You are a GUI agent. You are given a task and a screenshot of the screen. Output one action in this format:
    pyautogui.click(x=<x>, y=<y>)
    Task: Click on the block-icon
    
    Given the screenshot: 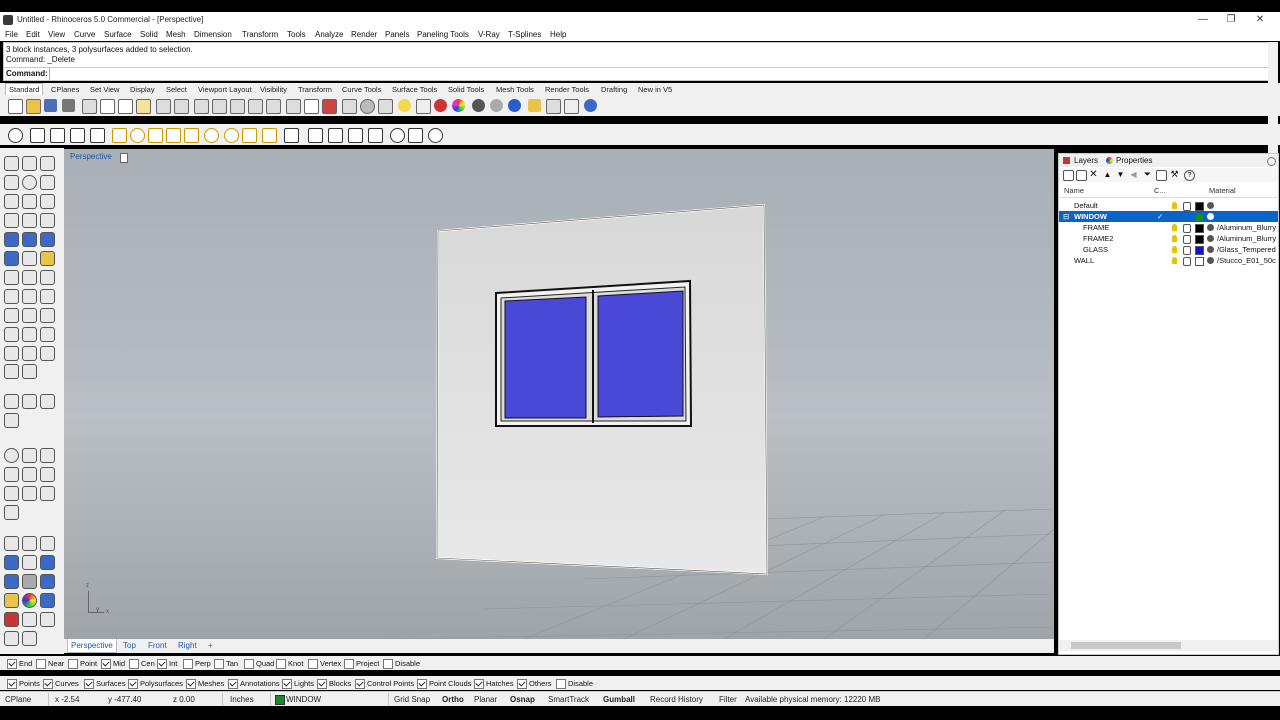 What is the action you would take?
    pyautogui.click(x=47, y=353)
    